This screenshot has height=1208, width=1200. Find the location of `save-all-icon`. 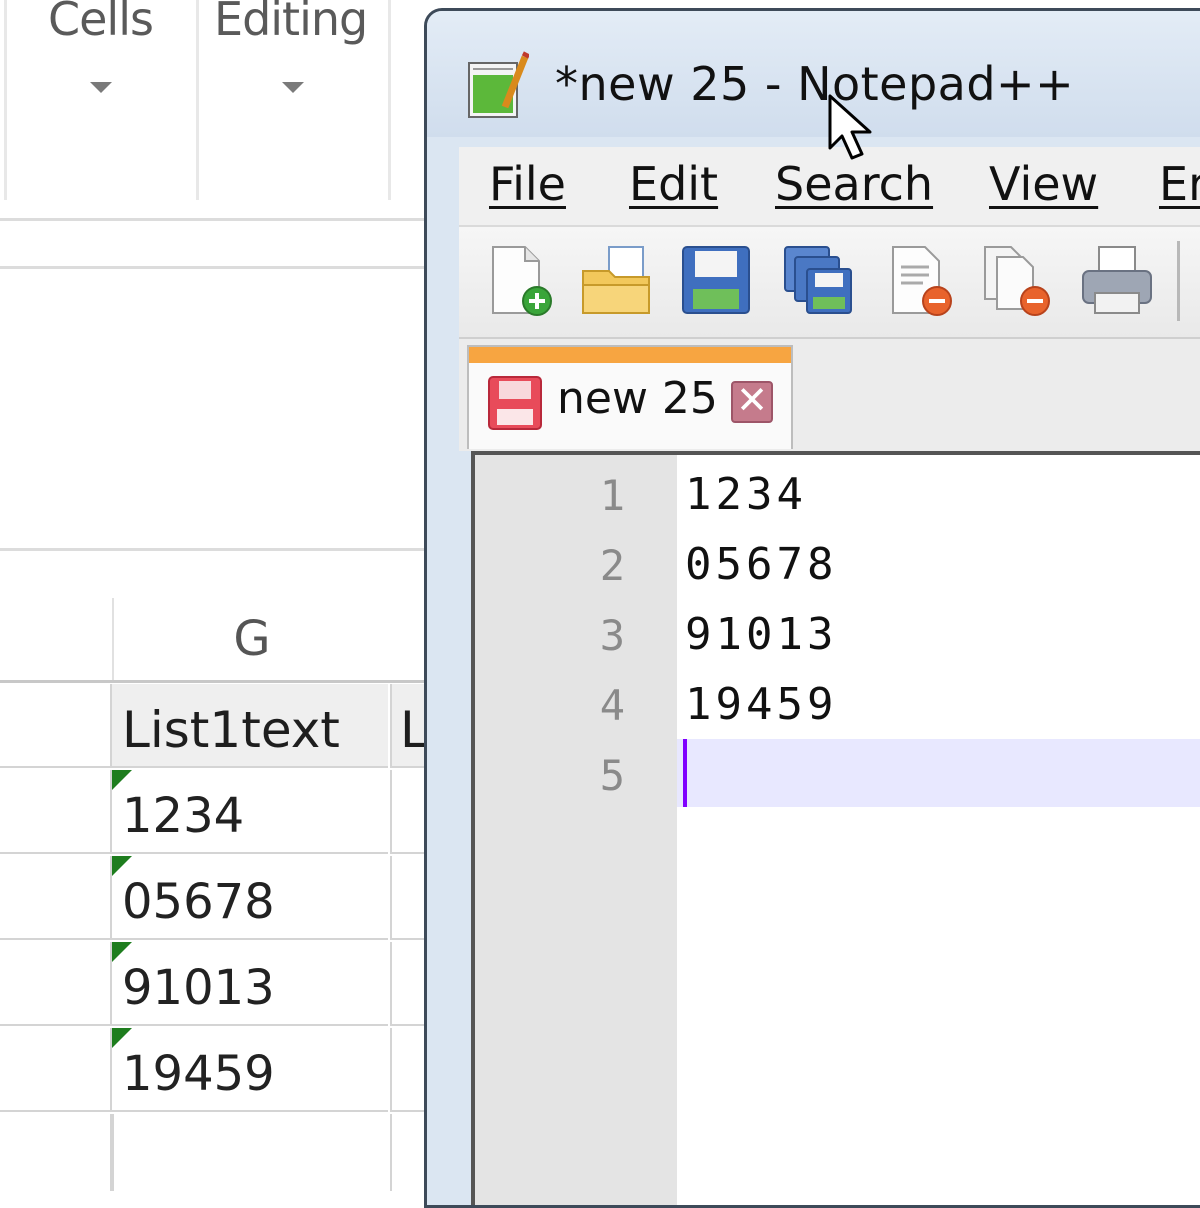

save-all-icon is located at coordinates (819, 281).